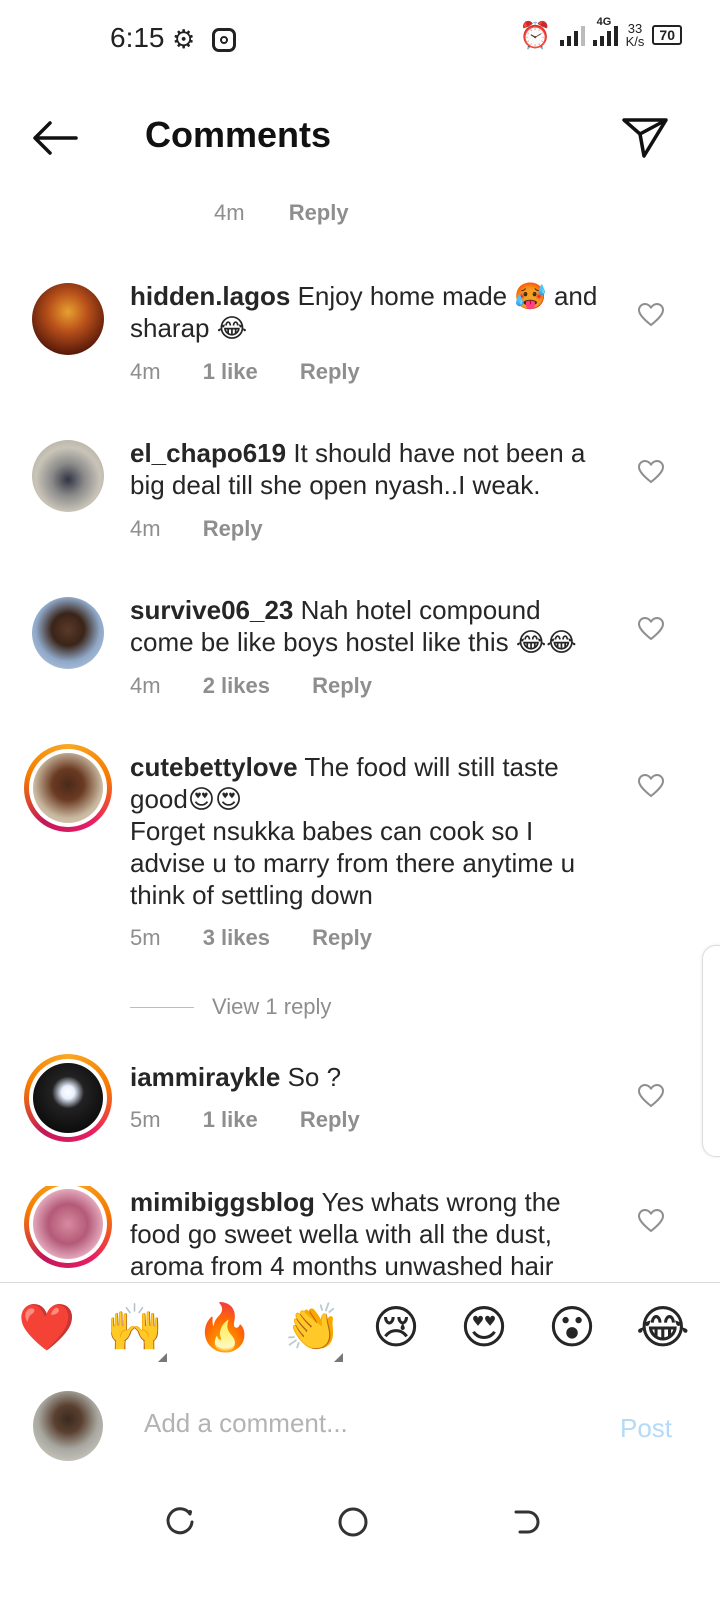 This screenshot has width=720, height=1600. What do you see at coordinates (236, 937) in the screenshot?
I see `comment-likes: 3 likes` at bounding box center [236, 937].